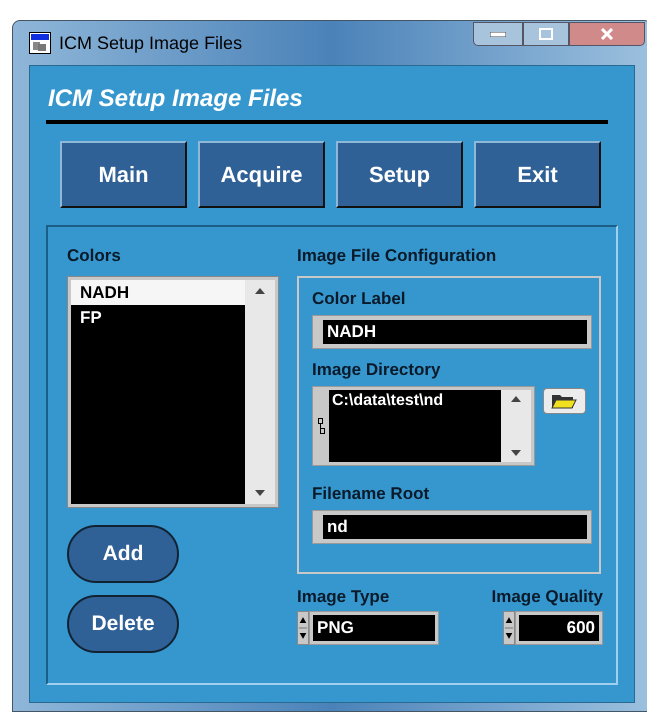 The height and width of the screenshot is (712, 647). Describe the element at coordinates (261, 174) in the screenshot. I see `nav-button: Acquire` at that location.